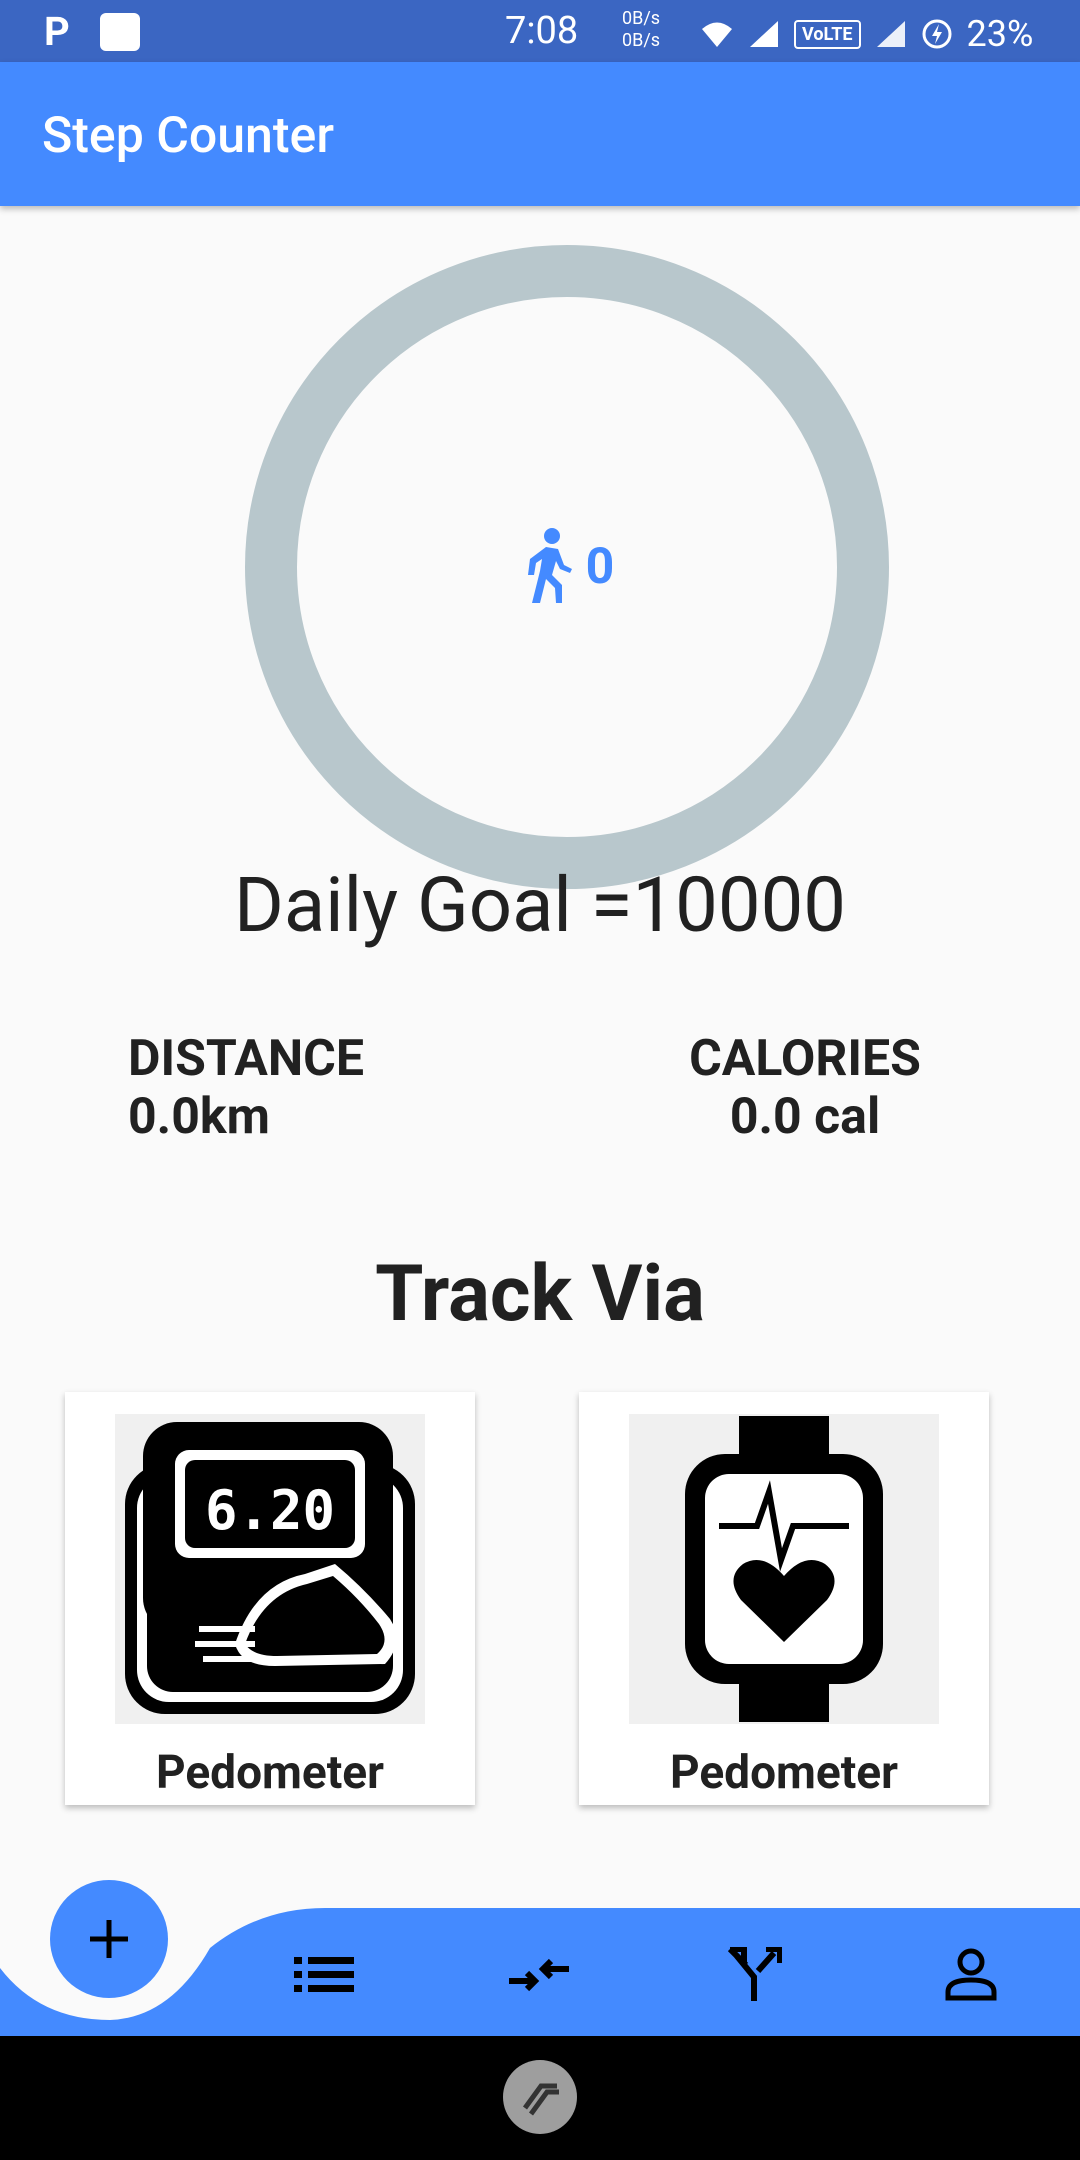 The height and width of the screenshot is (2160, 1080). I want to click on nav-compare-button, so click(539, 1975).